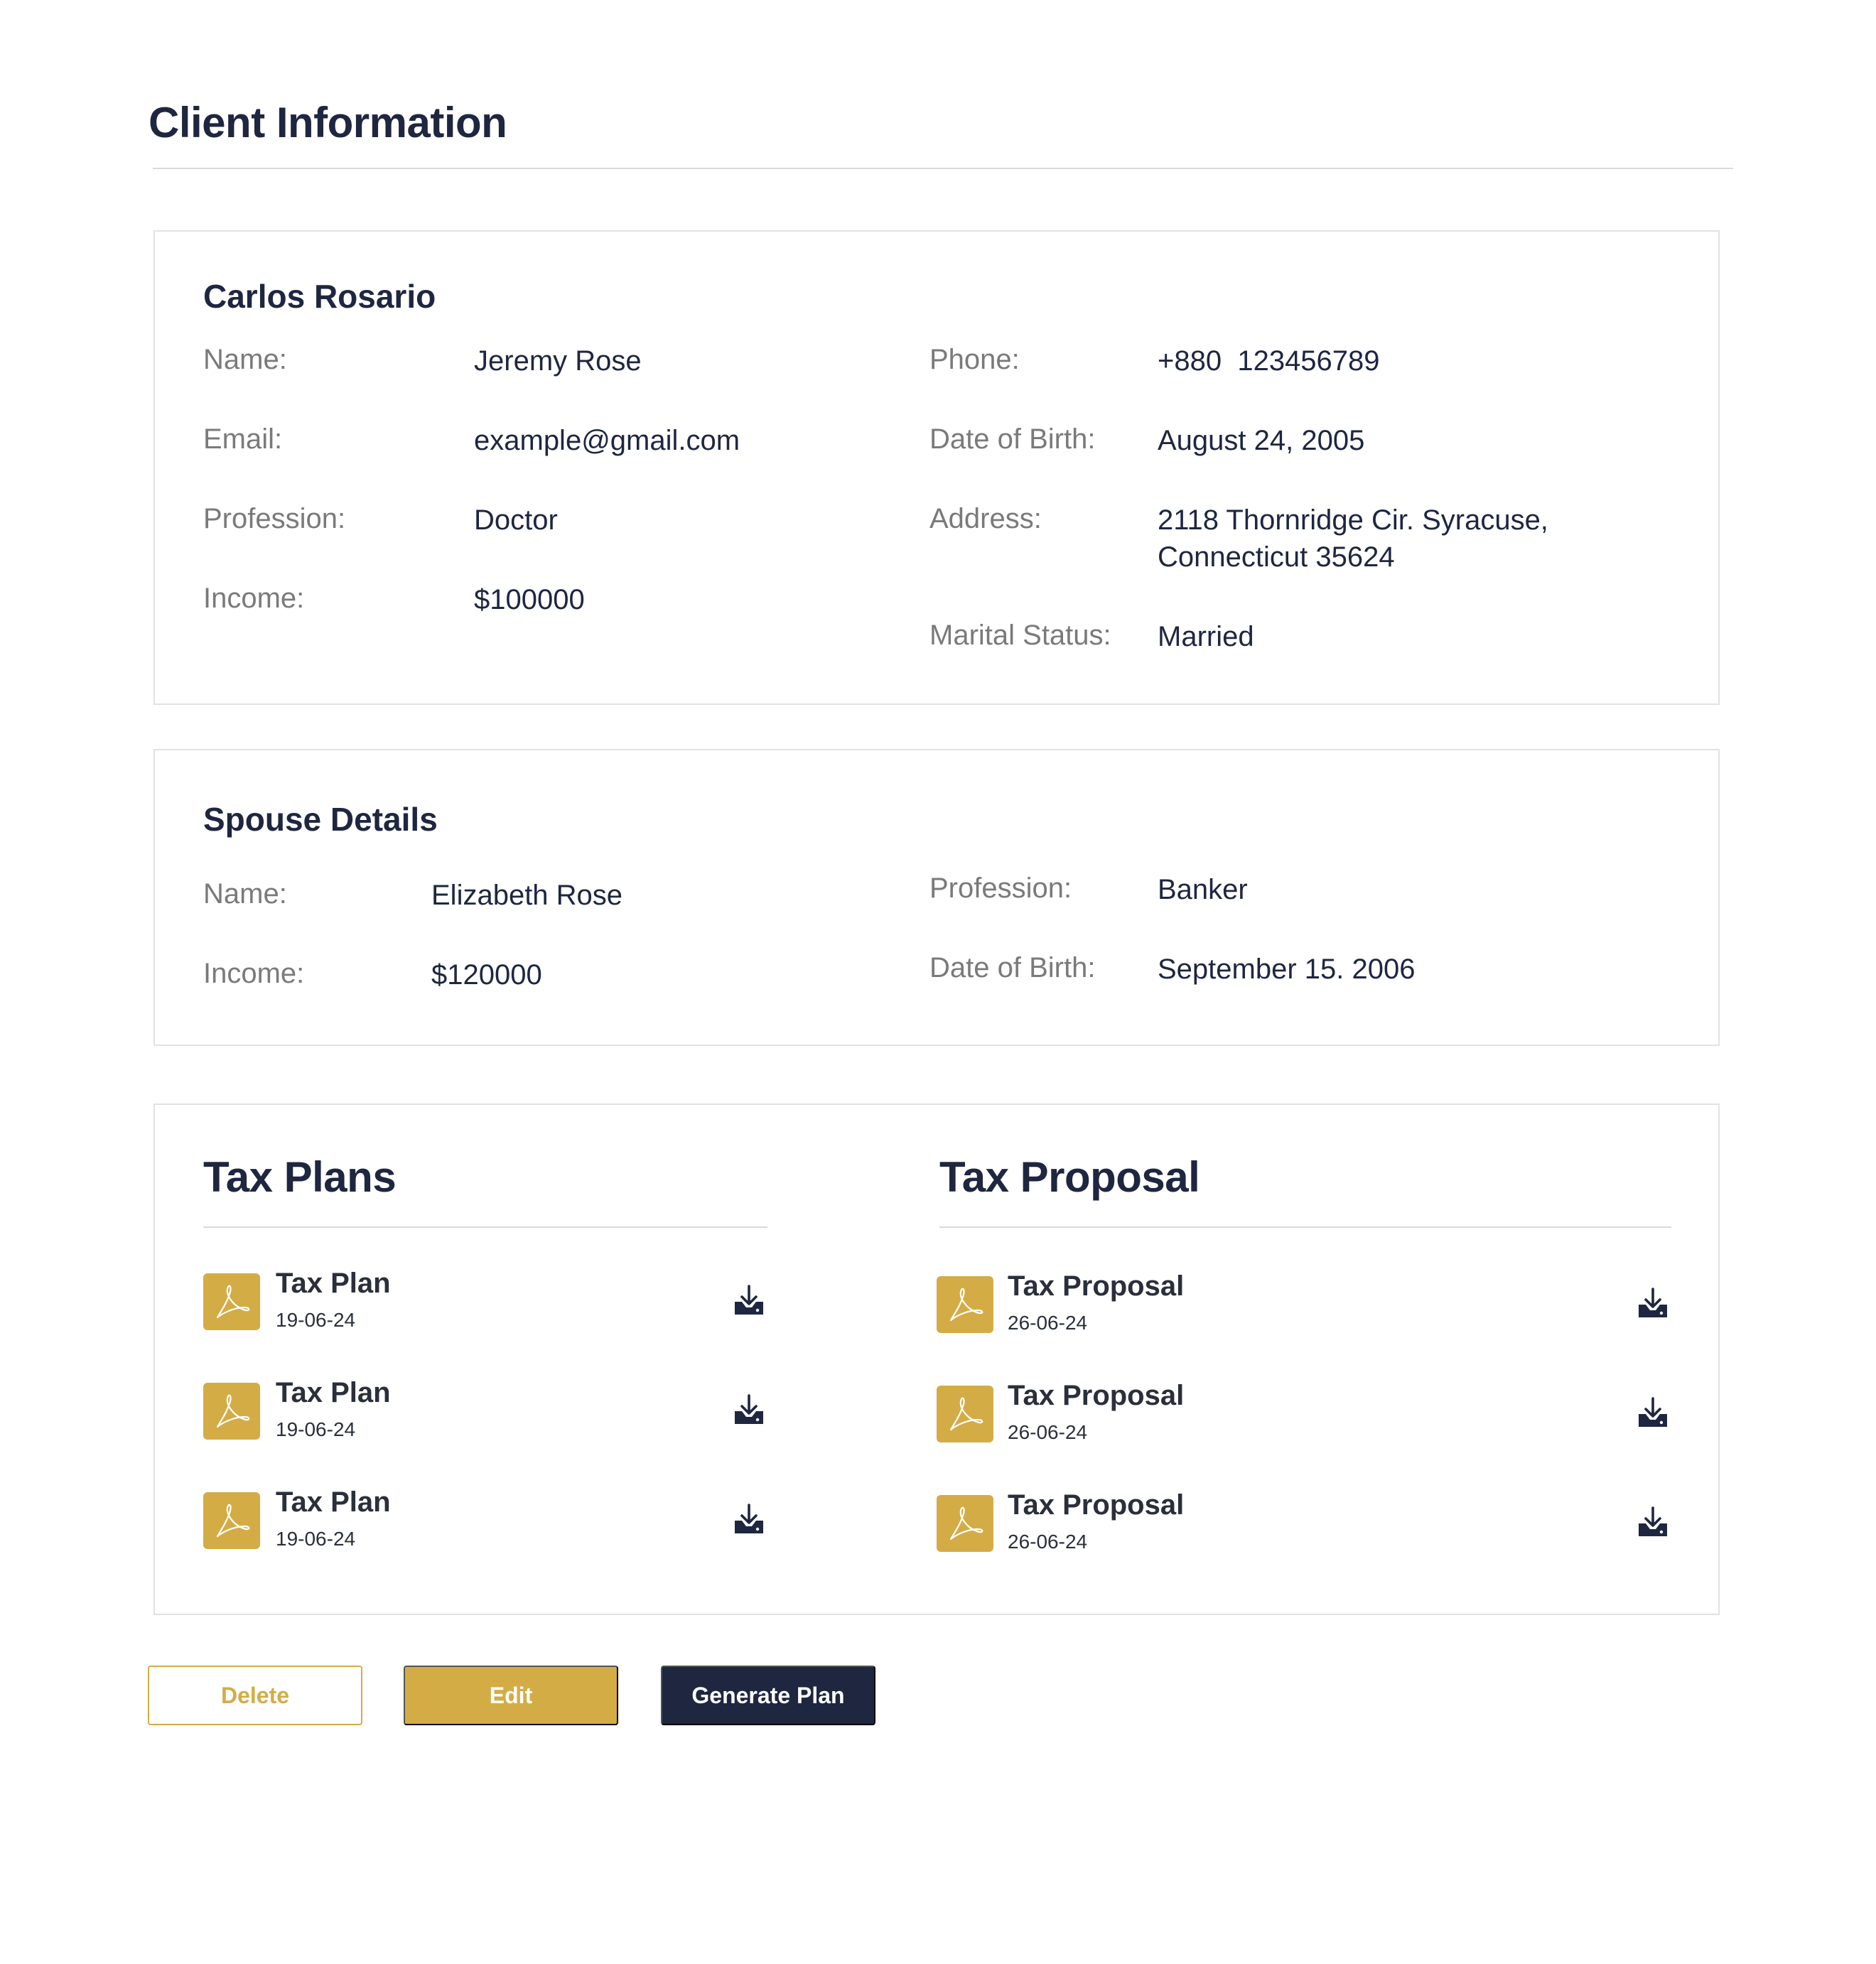 The height and width of the screenshot is (1964, 1876). I want to click on spouse-dob-label: Date of Birth:, so click(1012, 967).